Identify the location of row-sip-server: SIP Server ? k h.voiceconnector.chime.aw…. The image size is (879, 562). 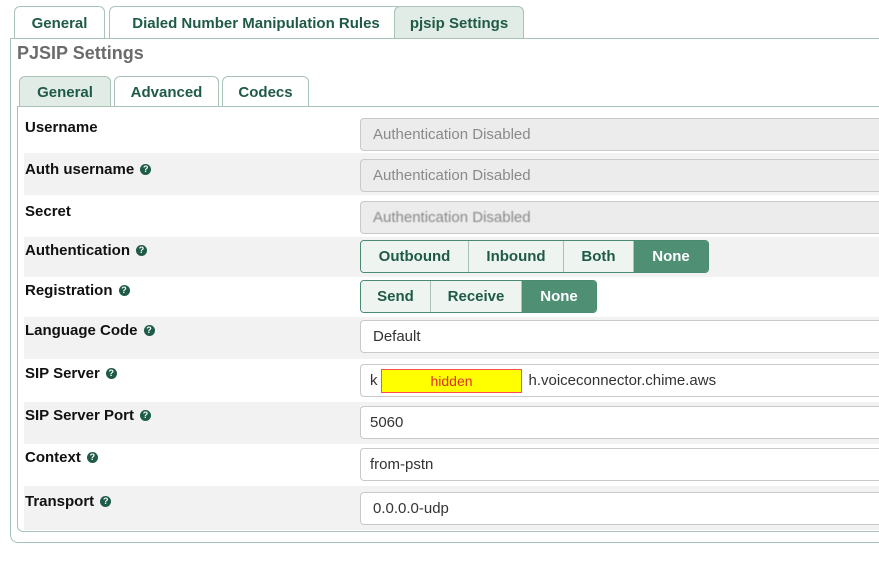
(451, 380).